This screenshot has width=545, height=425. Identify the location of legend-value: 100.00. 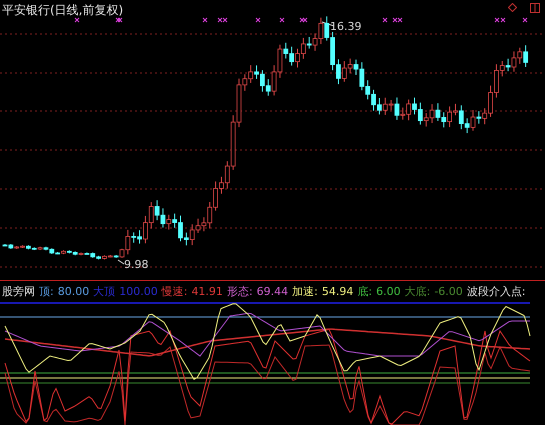
(138, 291).